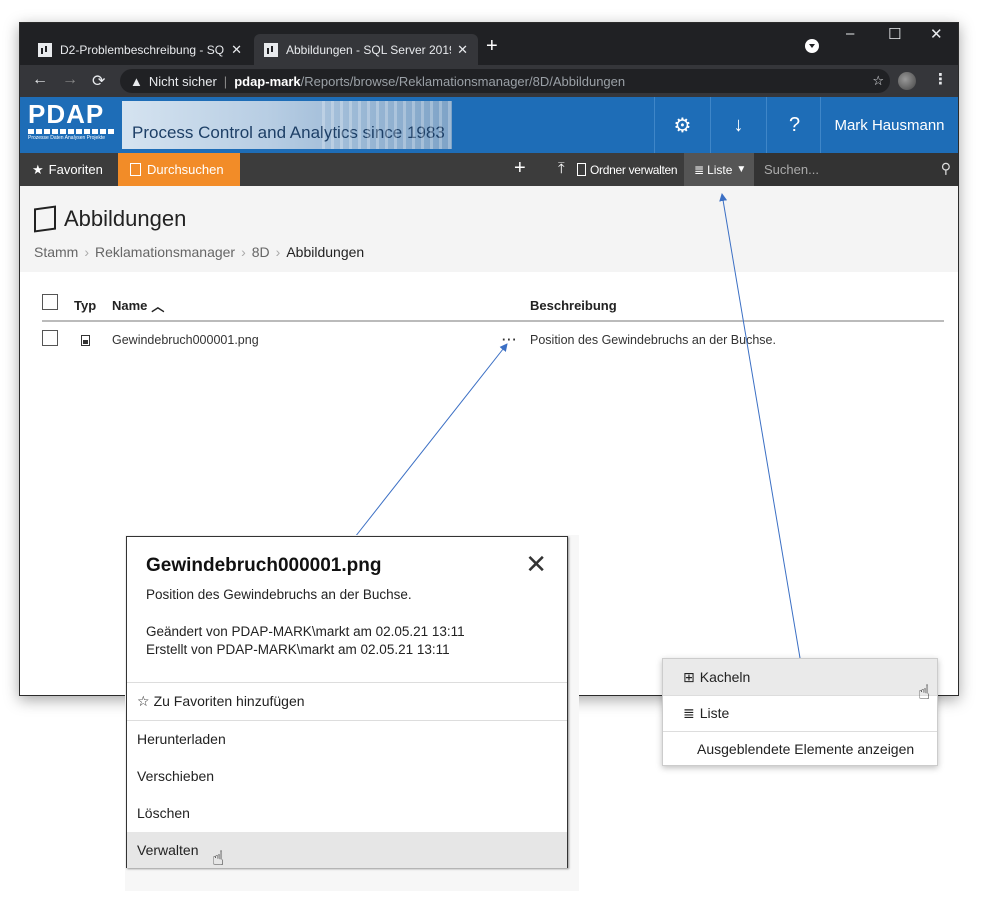  Describe the element at coordinates (70, 80) in the screenshot. I see `forward-arrow-icon: →` at that location.